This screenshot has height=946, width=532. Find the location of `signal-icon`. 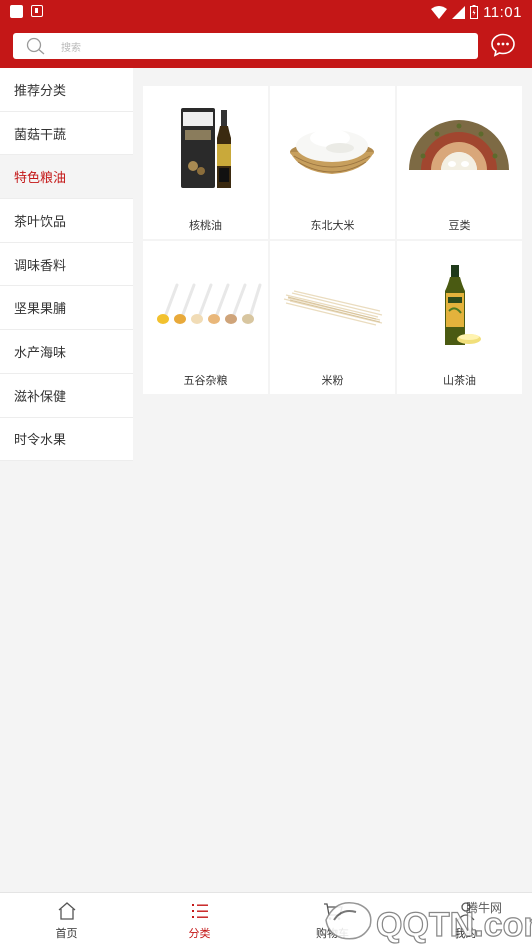

signal-icon is located at coordinates (459, 12).